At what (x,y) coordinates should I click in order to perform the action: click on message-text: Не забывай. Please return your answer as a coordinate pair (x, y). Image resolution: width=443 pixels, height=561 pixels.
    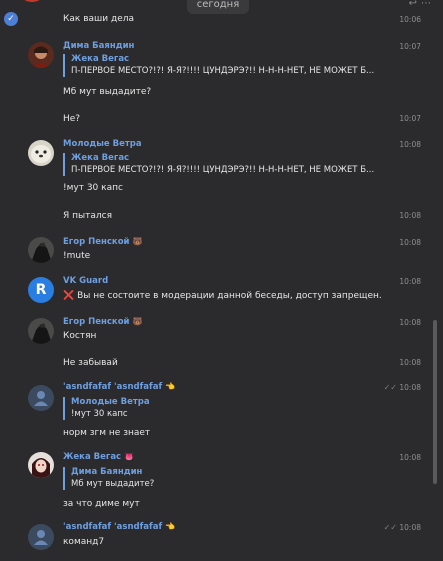
    Looking at the image, I should click on (90, 363).